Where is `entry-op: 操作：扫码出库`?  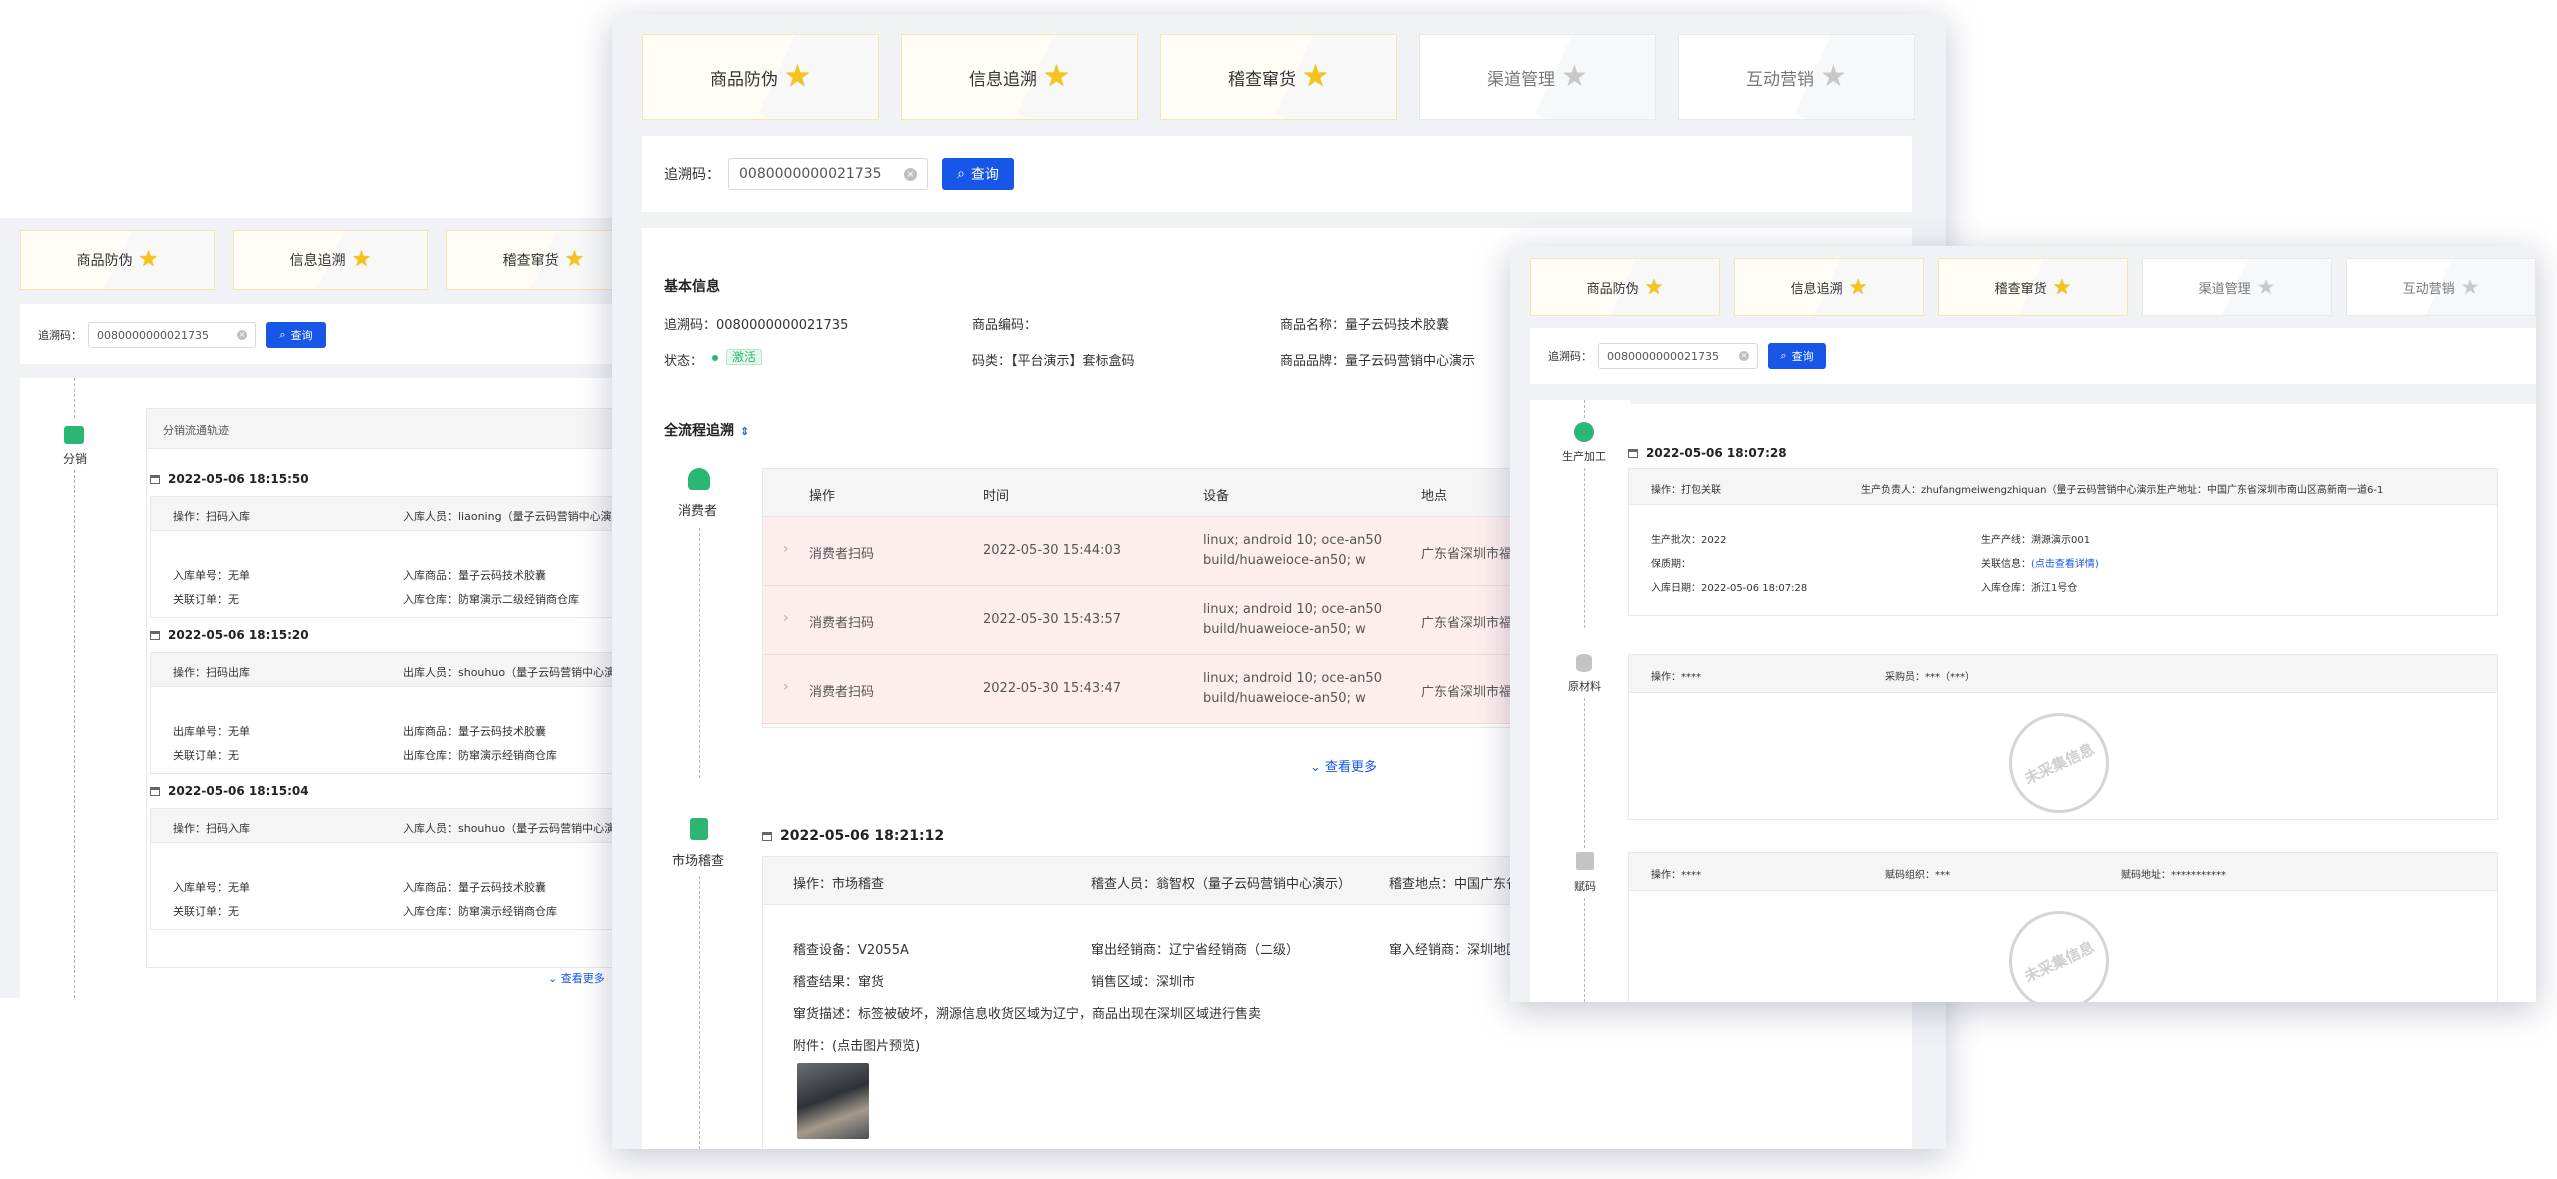
entry-op: 操作：扫码出库 is located at coordinates (211, 672).